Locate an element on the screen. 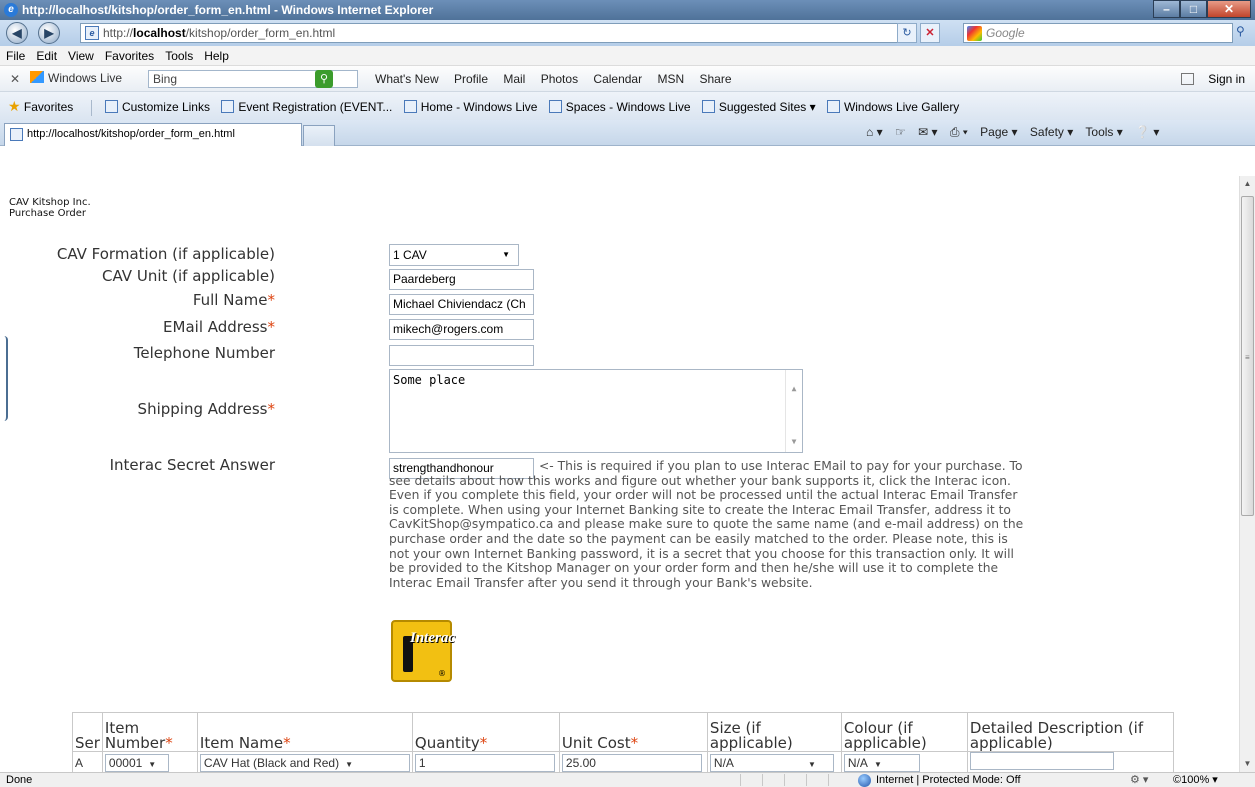 This screenshot has height=787, width=1255. live-link-profile: Profile is located at coordinates (471, 79).